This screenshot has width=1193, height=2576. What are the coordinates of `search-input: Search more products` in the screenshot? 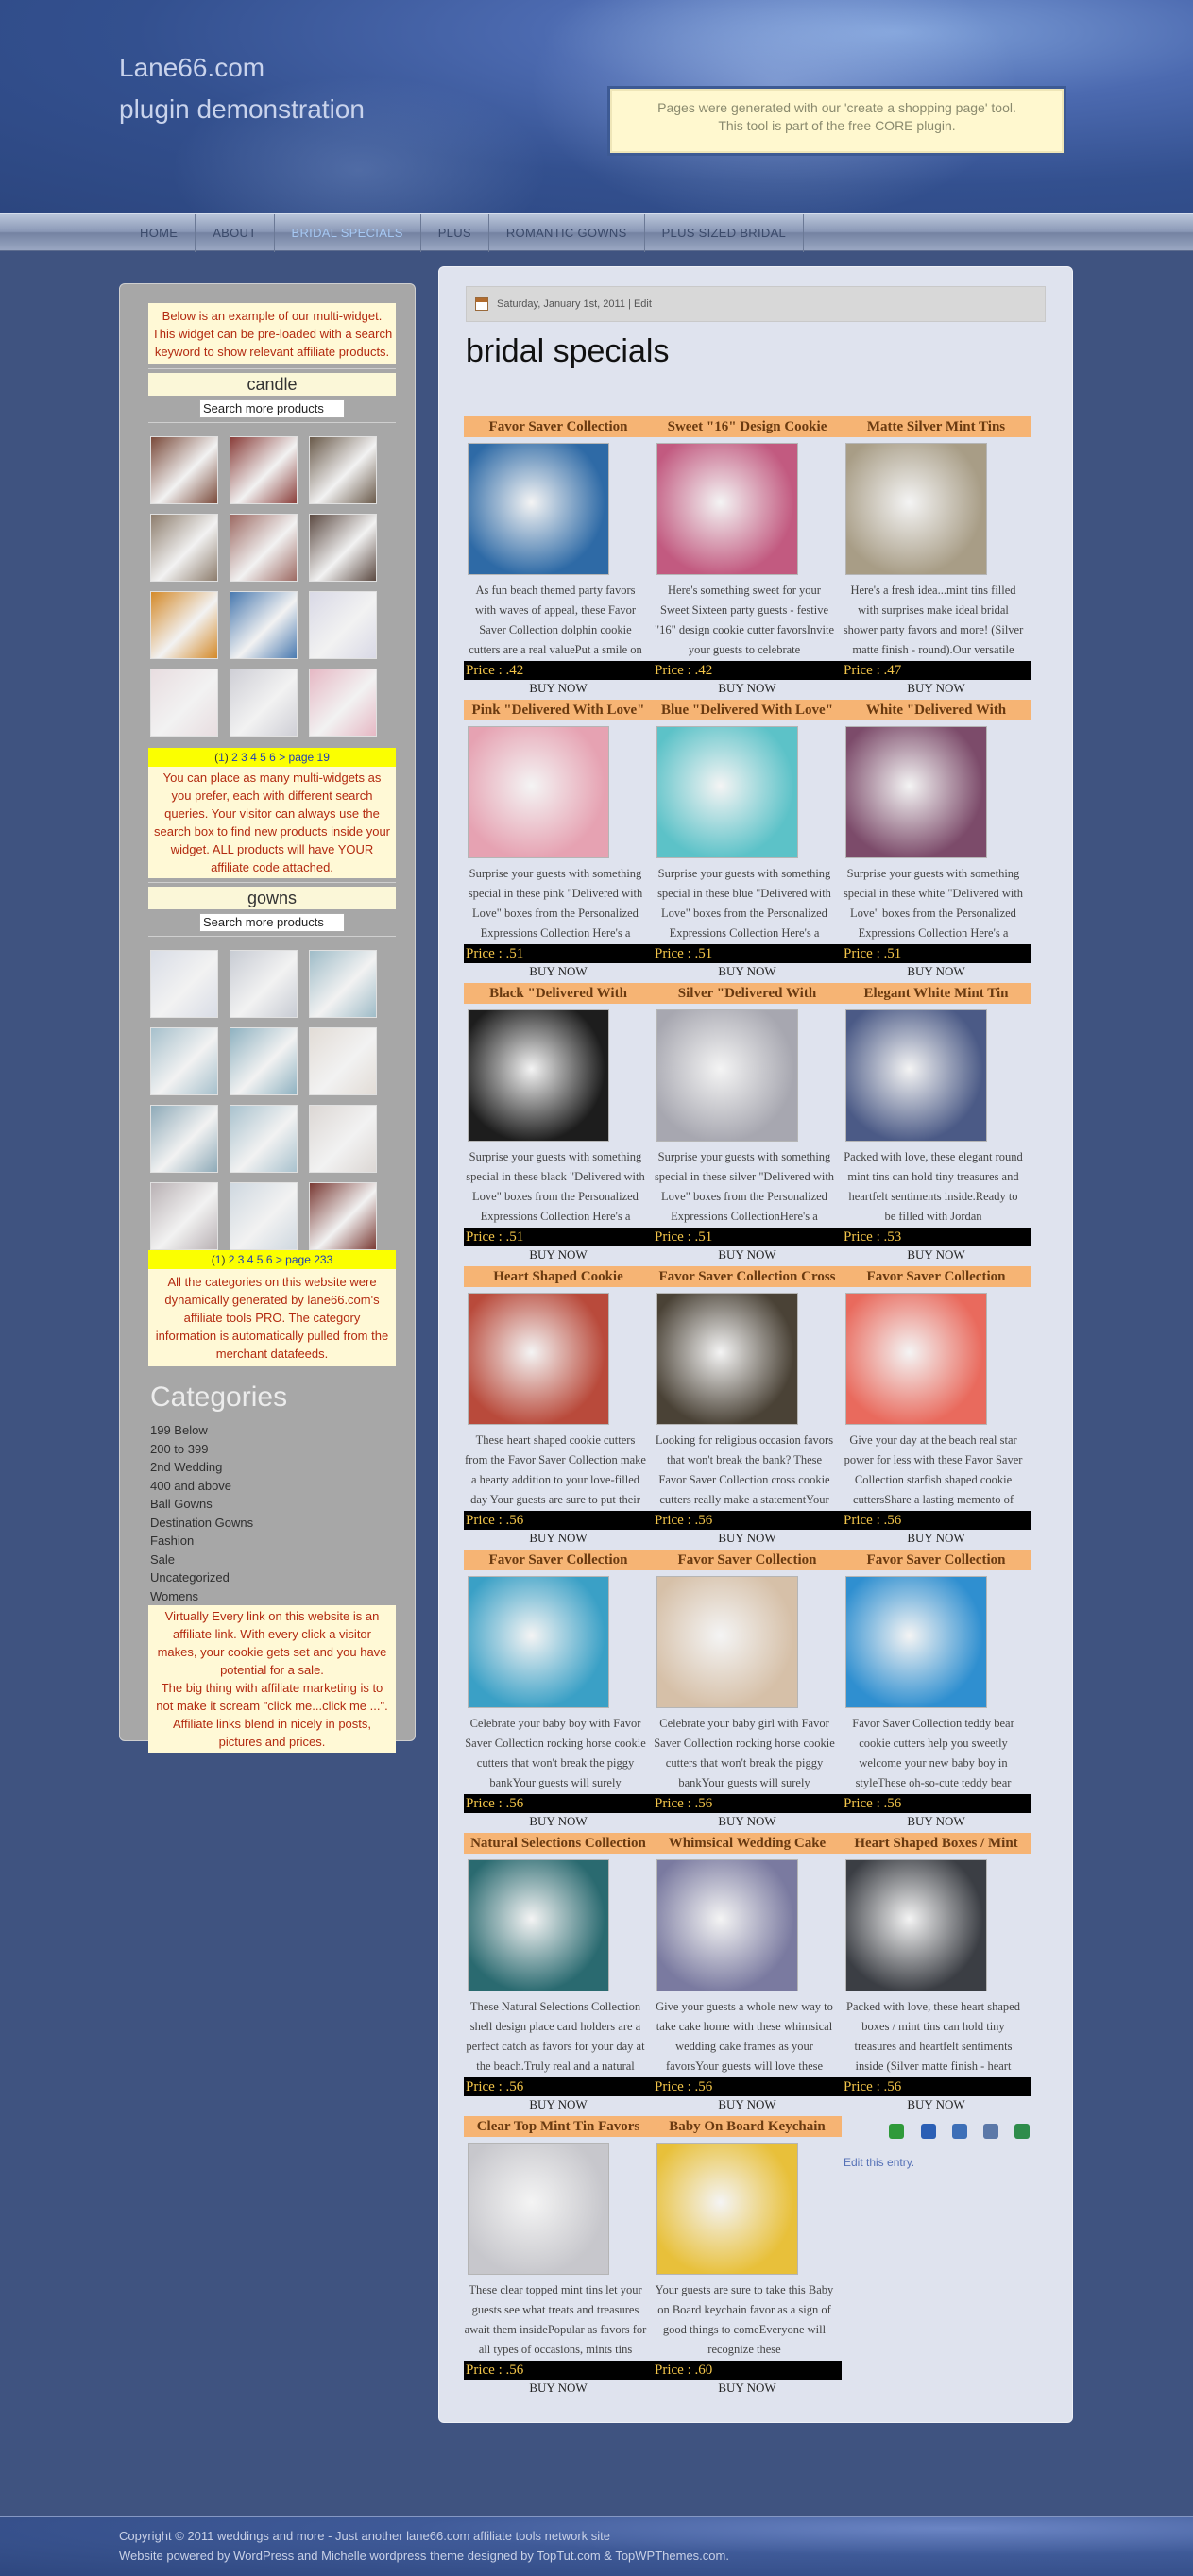 It's located at (272, 408).